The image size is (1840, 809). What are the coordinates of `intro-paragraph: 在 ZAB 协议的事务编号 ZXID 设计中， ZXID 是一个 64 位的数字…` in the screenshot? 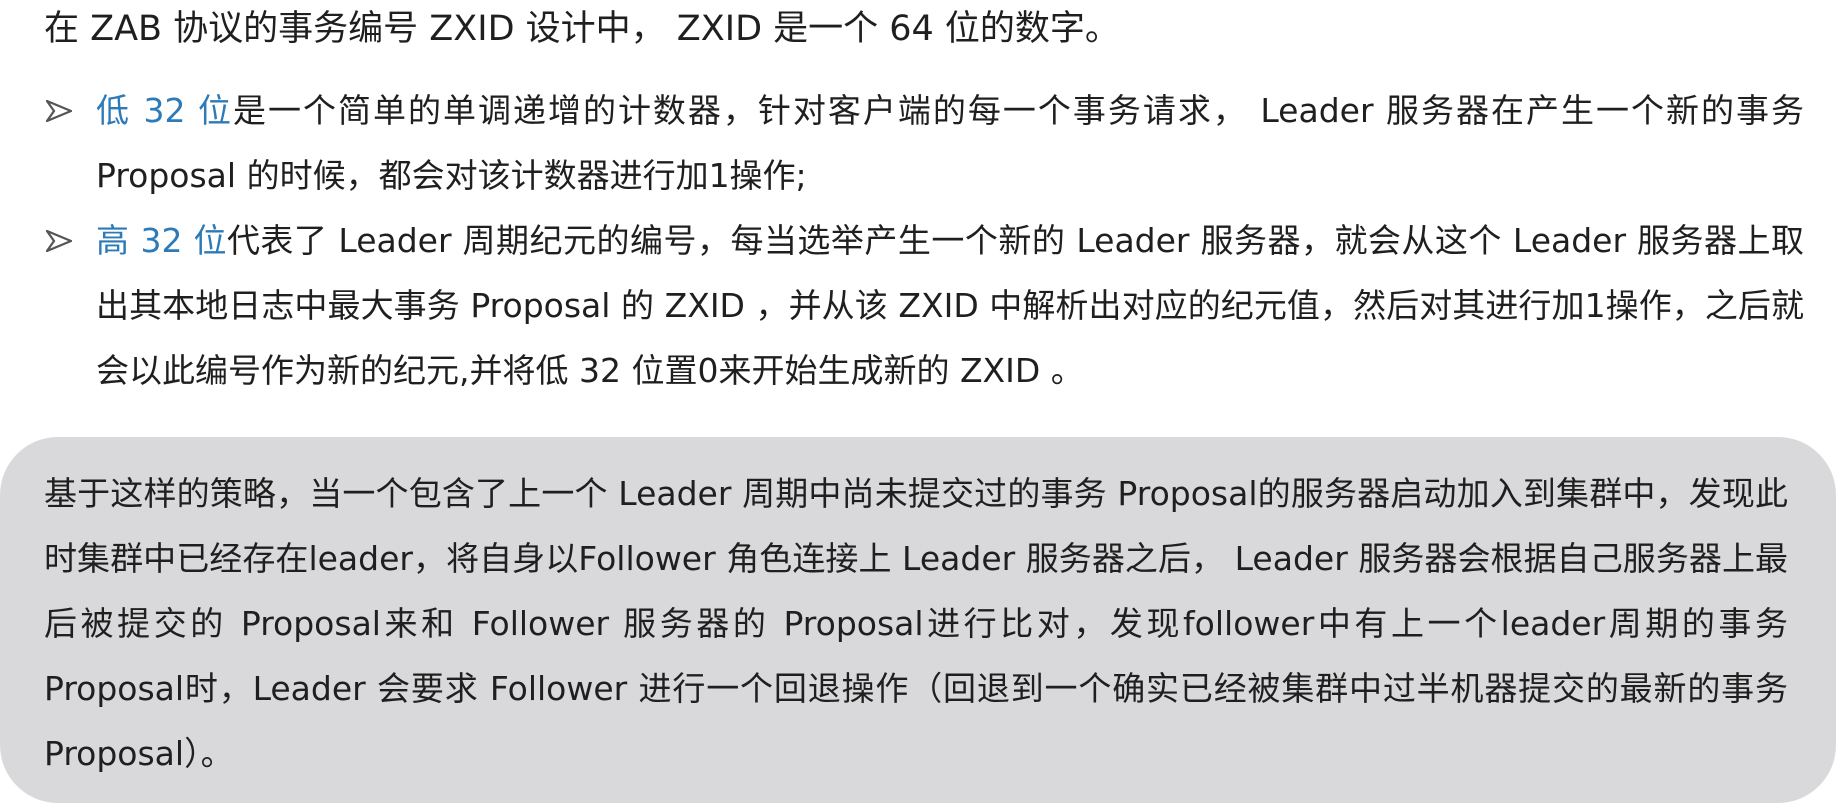 It's located at (582, 29).